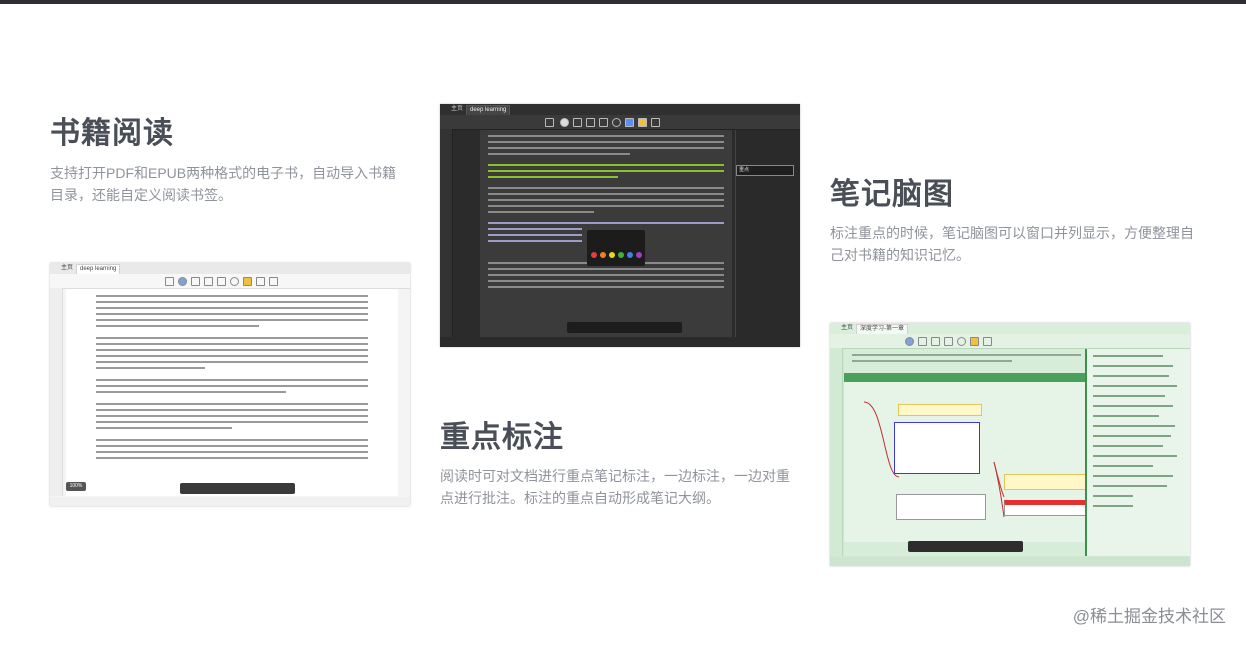  What do you see at coordinates (76, 486) in the screenshot?
I see `zoom-badge: 100%` at bounding box center [76, 486].